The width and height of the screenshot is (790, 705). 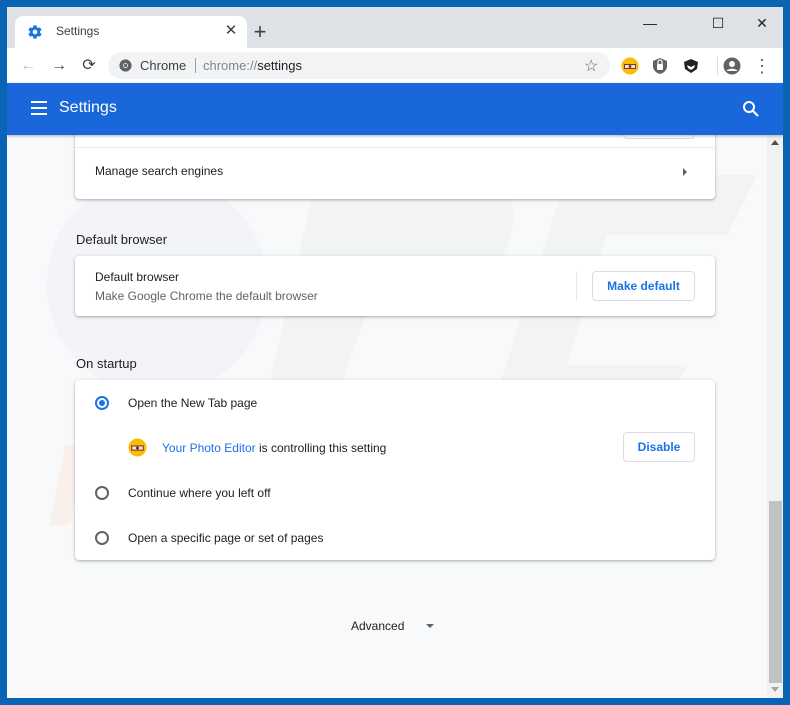 I want to click on tab-strip: Settings ✕ + — ☐ ✕, so click(x=395, y=27).